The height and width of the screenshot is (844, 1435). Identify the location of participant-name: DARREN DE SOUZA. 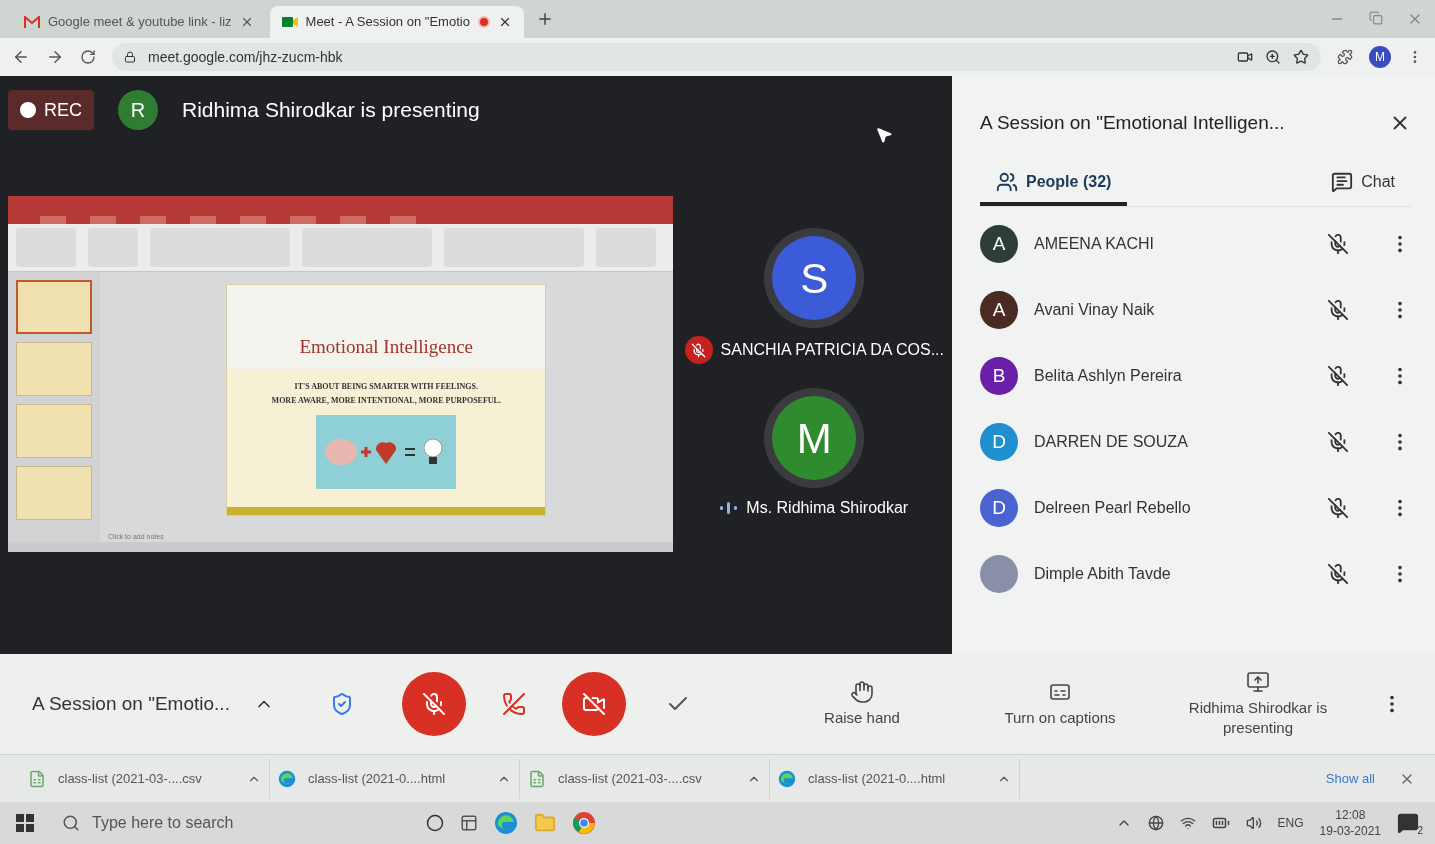
(1111, 442).